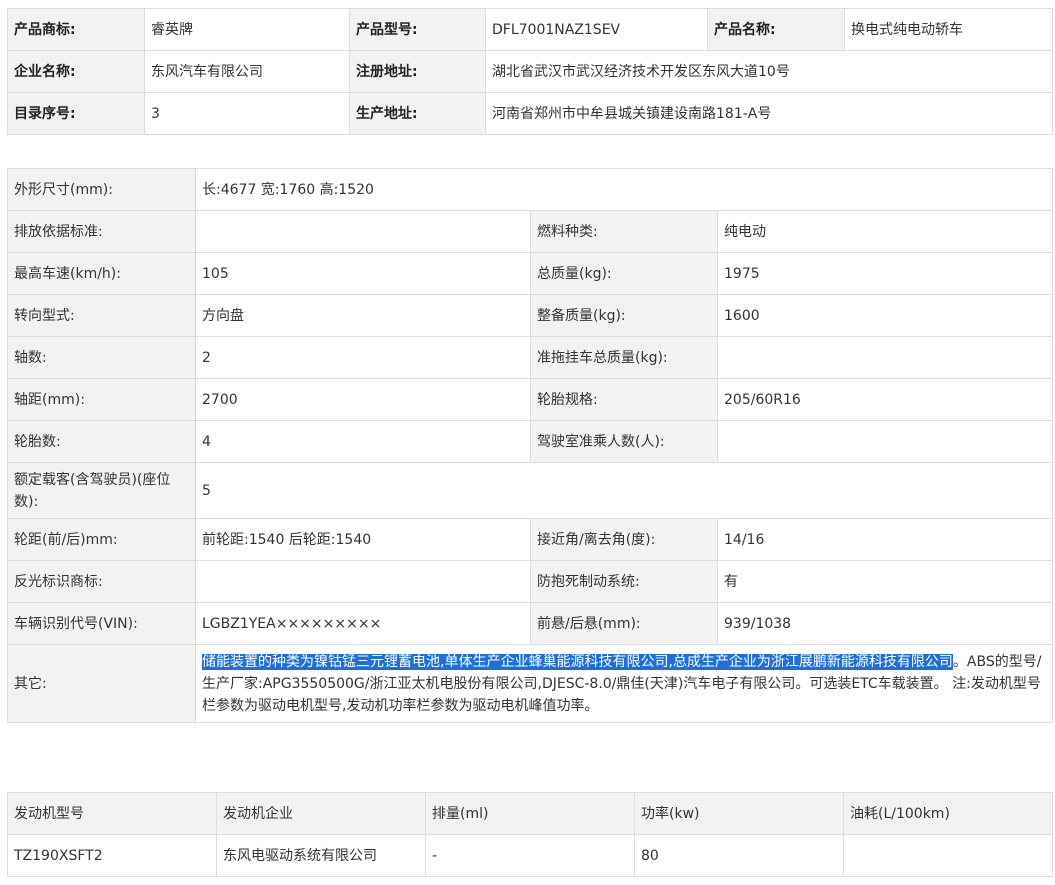  Describe the element at coordinates (363, 357) in the screenshot. I see `axles-value: 2` at that location.